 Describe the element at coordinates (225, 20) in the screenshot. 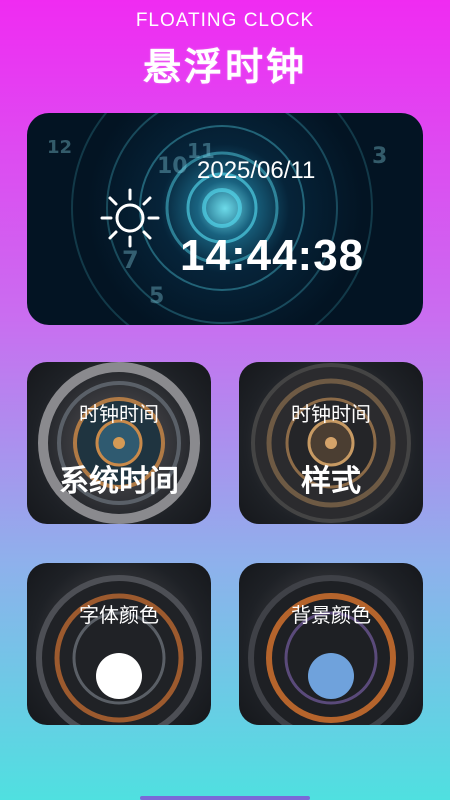

I see `app-subtitle: FLOATING CLOCK` at that location.